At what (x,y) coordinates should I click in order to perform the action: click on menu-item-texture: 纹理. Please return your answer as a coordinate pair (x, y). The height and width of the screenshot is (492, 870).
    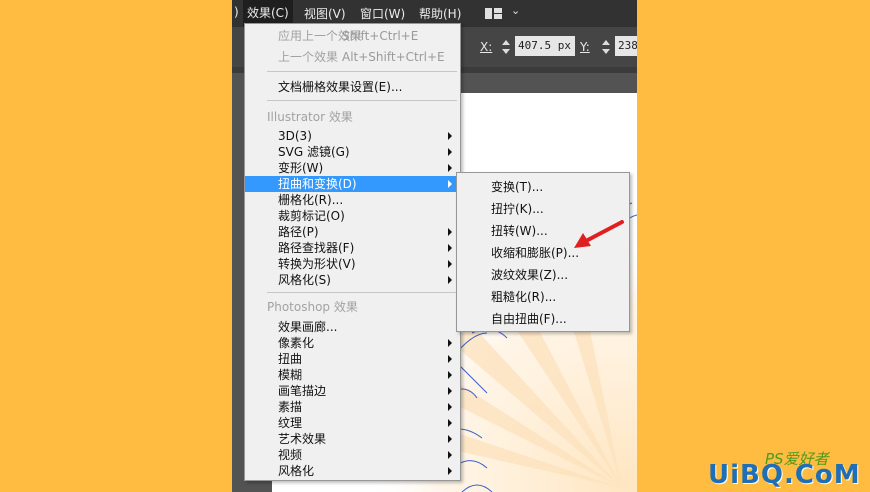
    Looking at the image, I should click on (352, 423).